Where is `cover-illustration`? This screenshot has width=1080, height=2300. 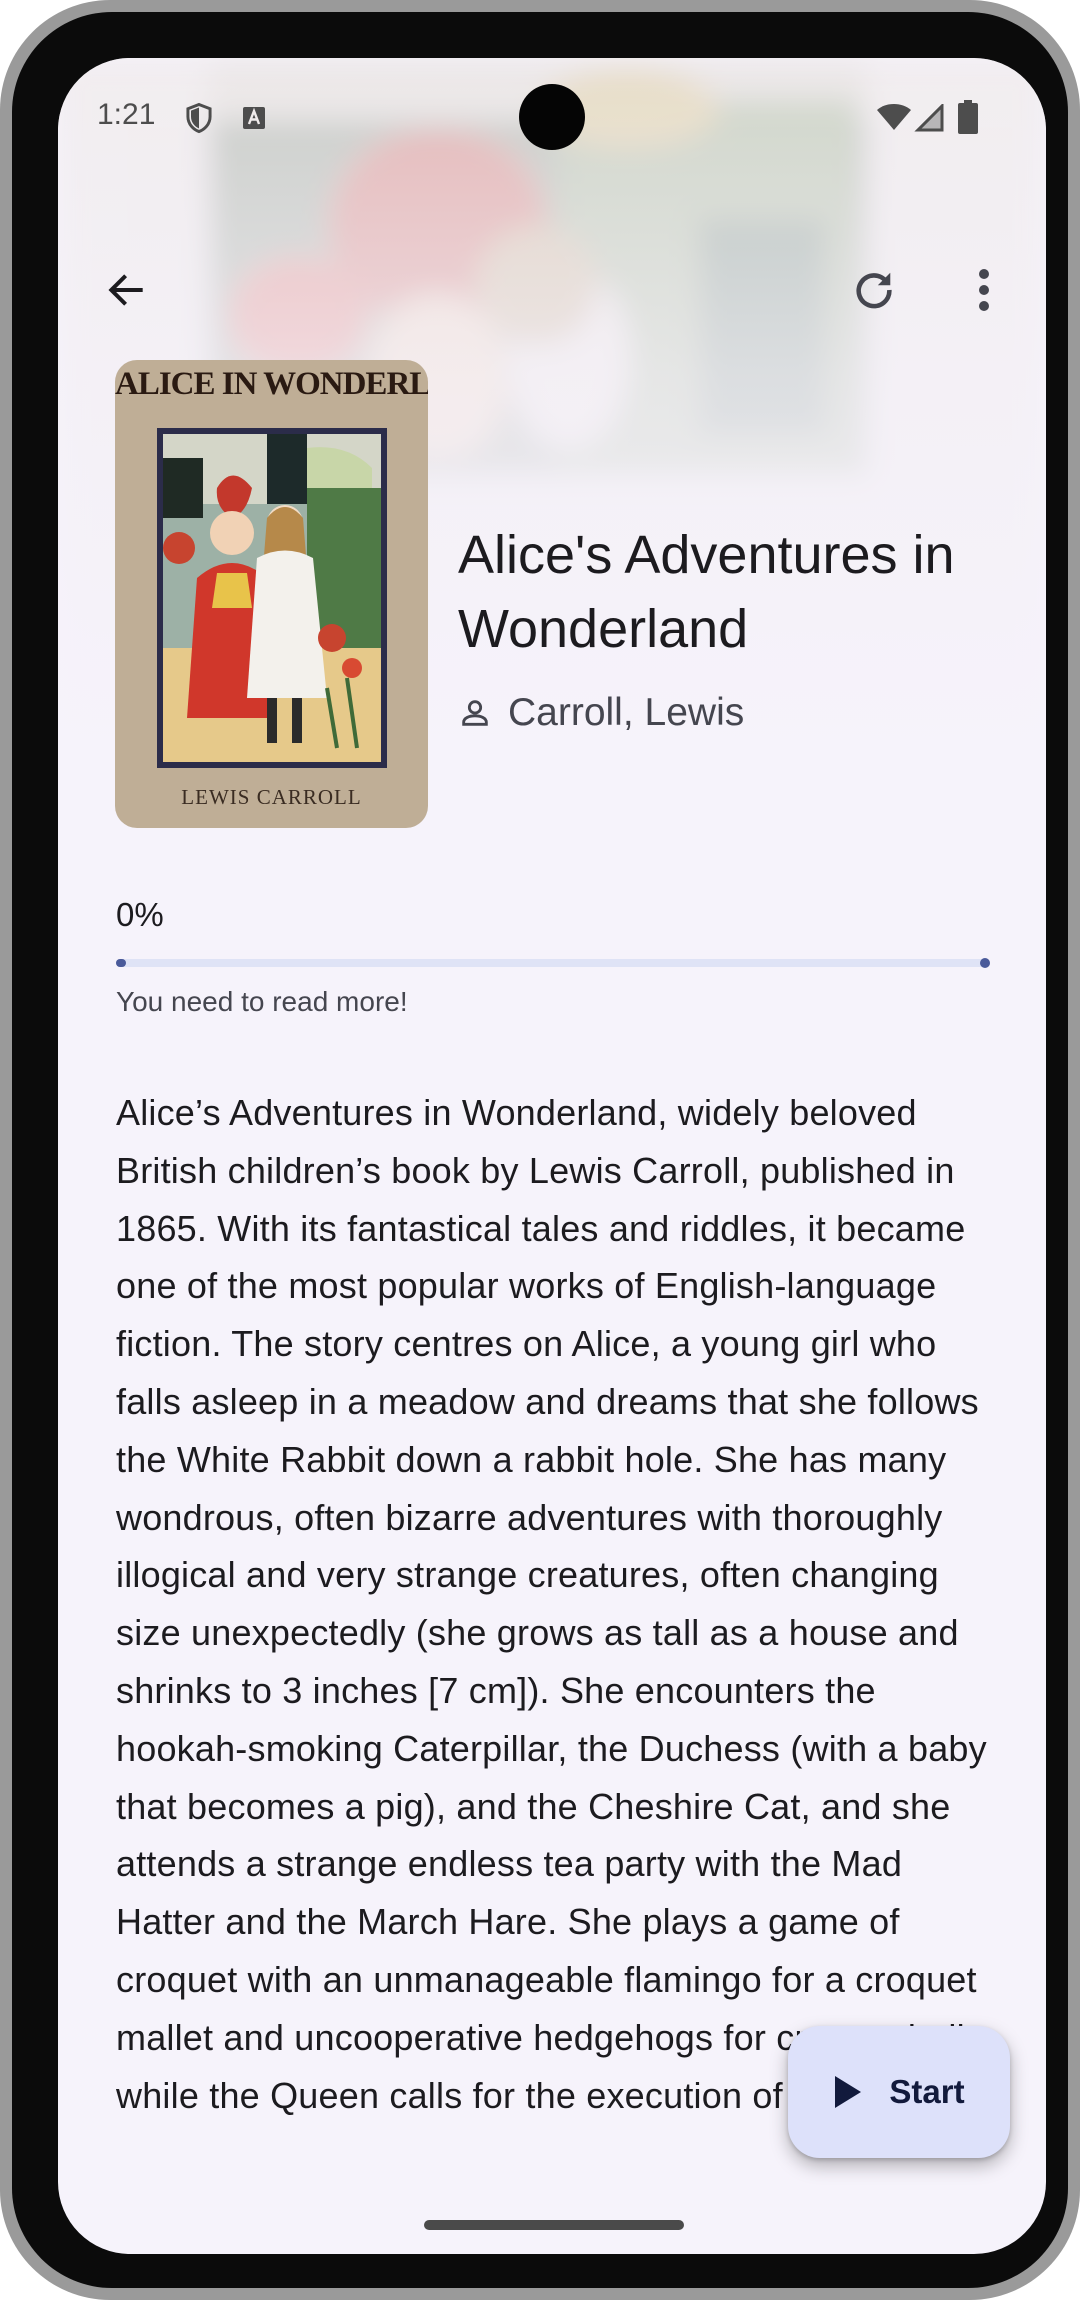 cover-illustration is located at coordinates (272, 598).